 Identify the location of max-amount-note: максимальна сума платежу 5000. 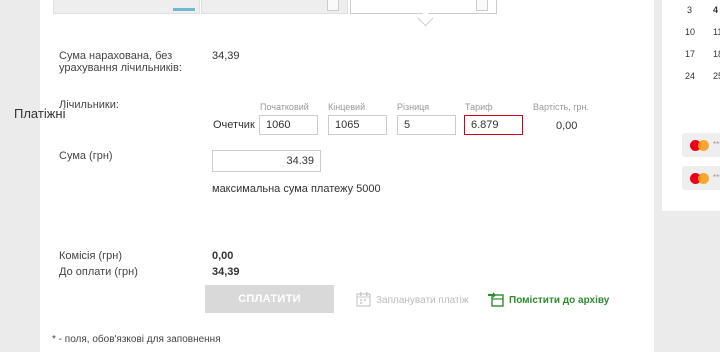
(296, 189).